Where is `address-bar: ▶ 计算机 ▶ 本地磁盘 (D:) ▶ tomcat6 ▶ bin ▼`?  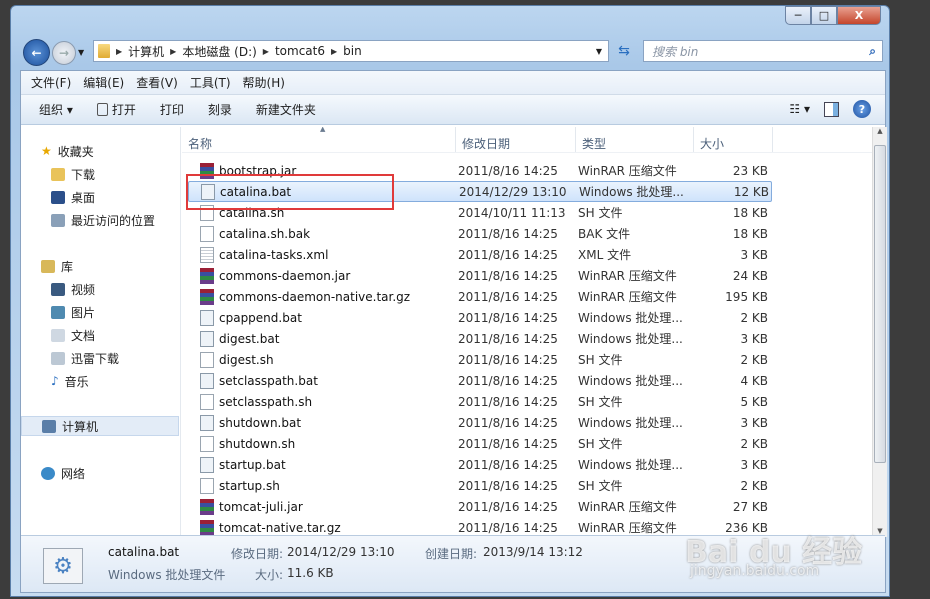
address-bar: ▶ 计算机 ▶ 本地磁盘 (D:) ▶ tomcat6 ▶ bin ▼ is located at coordinates (351, 51).